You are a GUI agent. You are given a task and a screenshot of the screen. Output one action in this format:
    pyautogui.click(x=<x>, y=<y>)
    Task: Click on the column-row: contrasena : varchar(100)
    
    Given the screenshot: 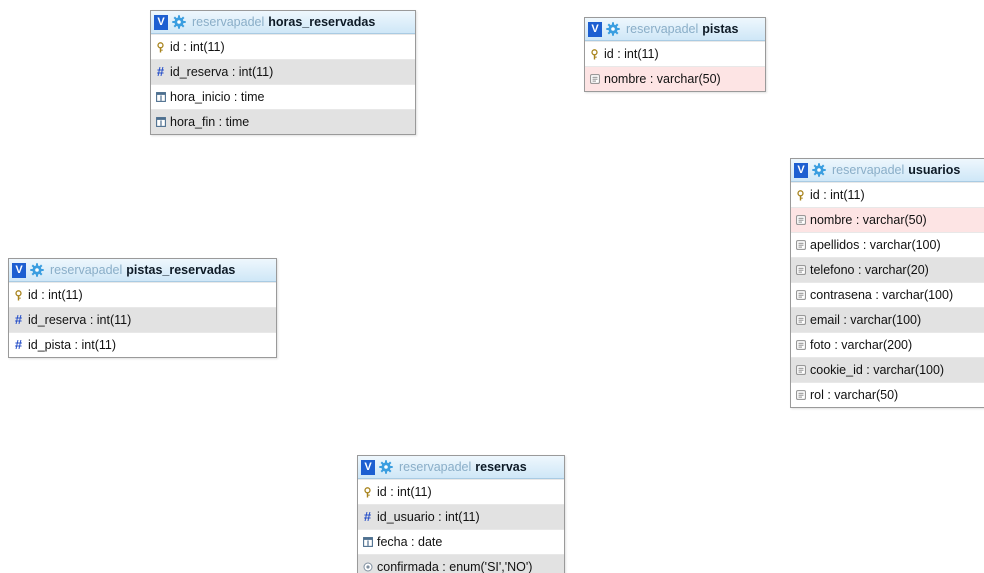 What is the action you would take?
    pyautogui.click(x=887, y=294)
    